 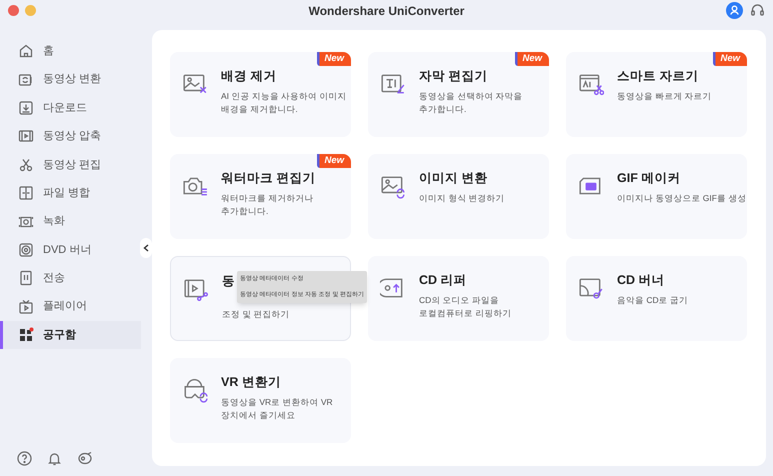 What do you see at coordinates (268, 178) in the screenshot?
I see `tool-title: 워터마크 편집기` at bounding box center [268, 178].